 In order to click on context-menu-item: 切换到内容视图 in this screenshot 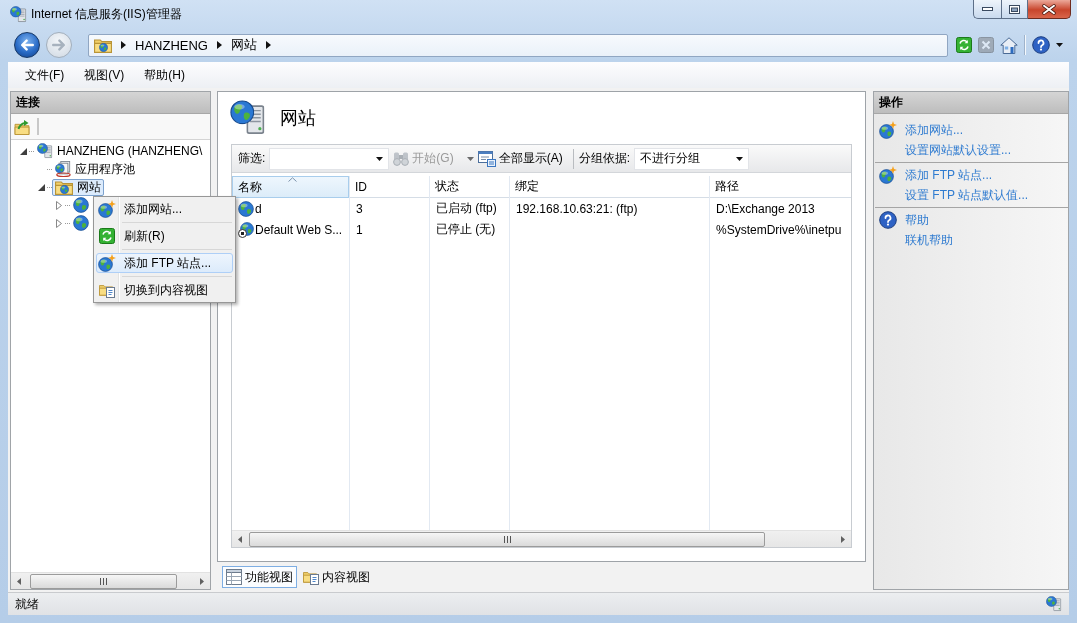, I will do `click(164, 290)`.